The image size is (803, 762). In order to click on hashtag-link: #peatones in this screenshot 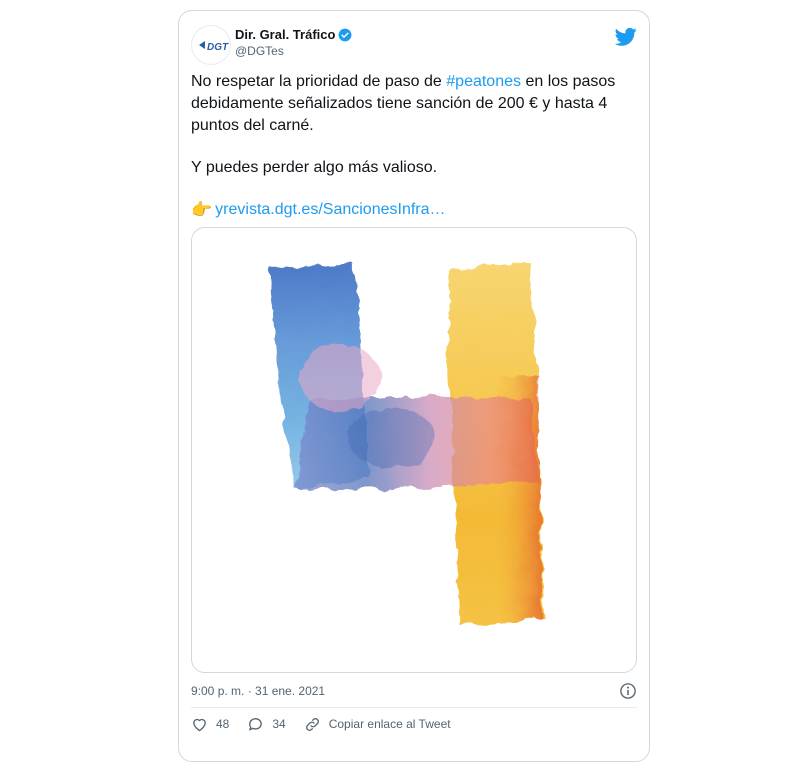, I will do `click(483, 81)`.